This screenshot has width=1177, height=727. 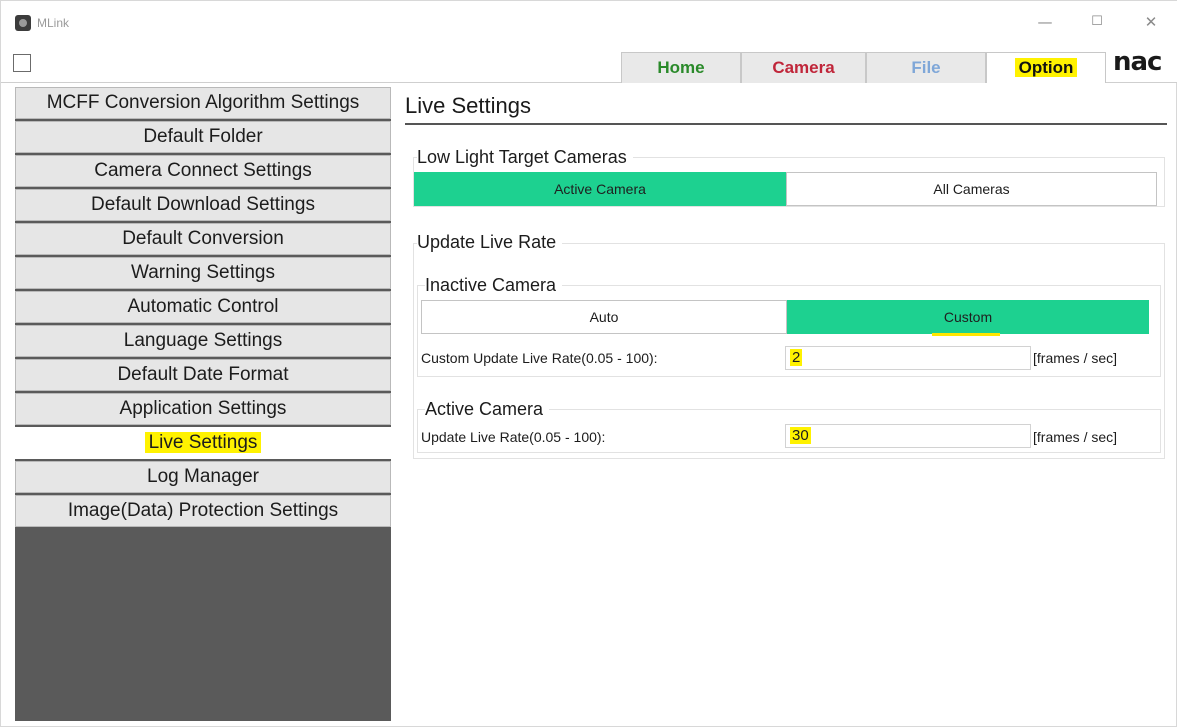 What do you see at coordinates (490, 242) in the screenshot?
I see `update-live-rate-title: Update Live Rate` at bounding box center [490, 242].